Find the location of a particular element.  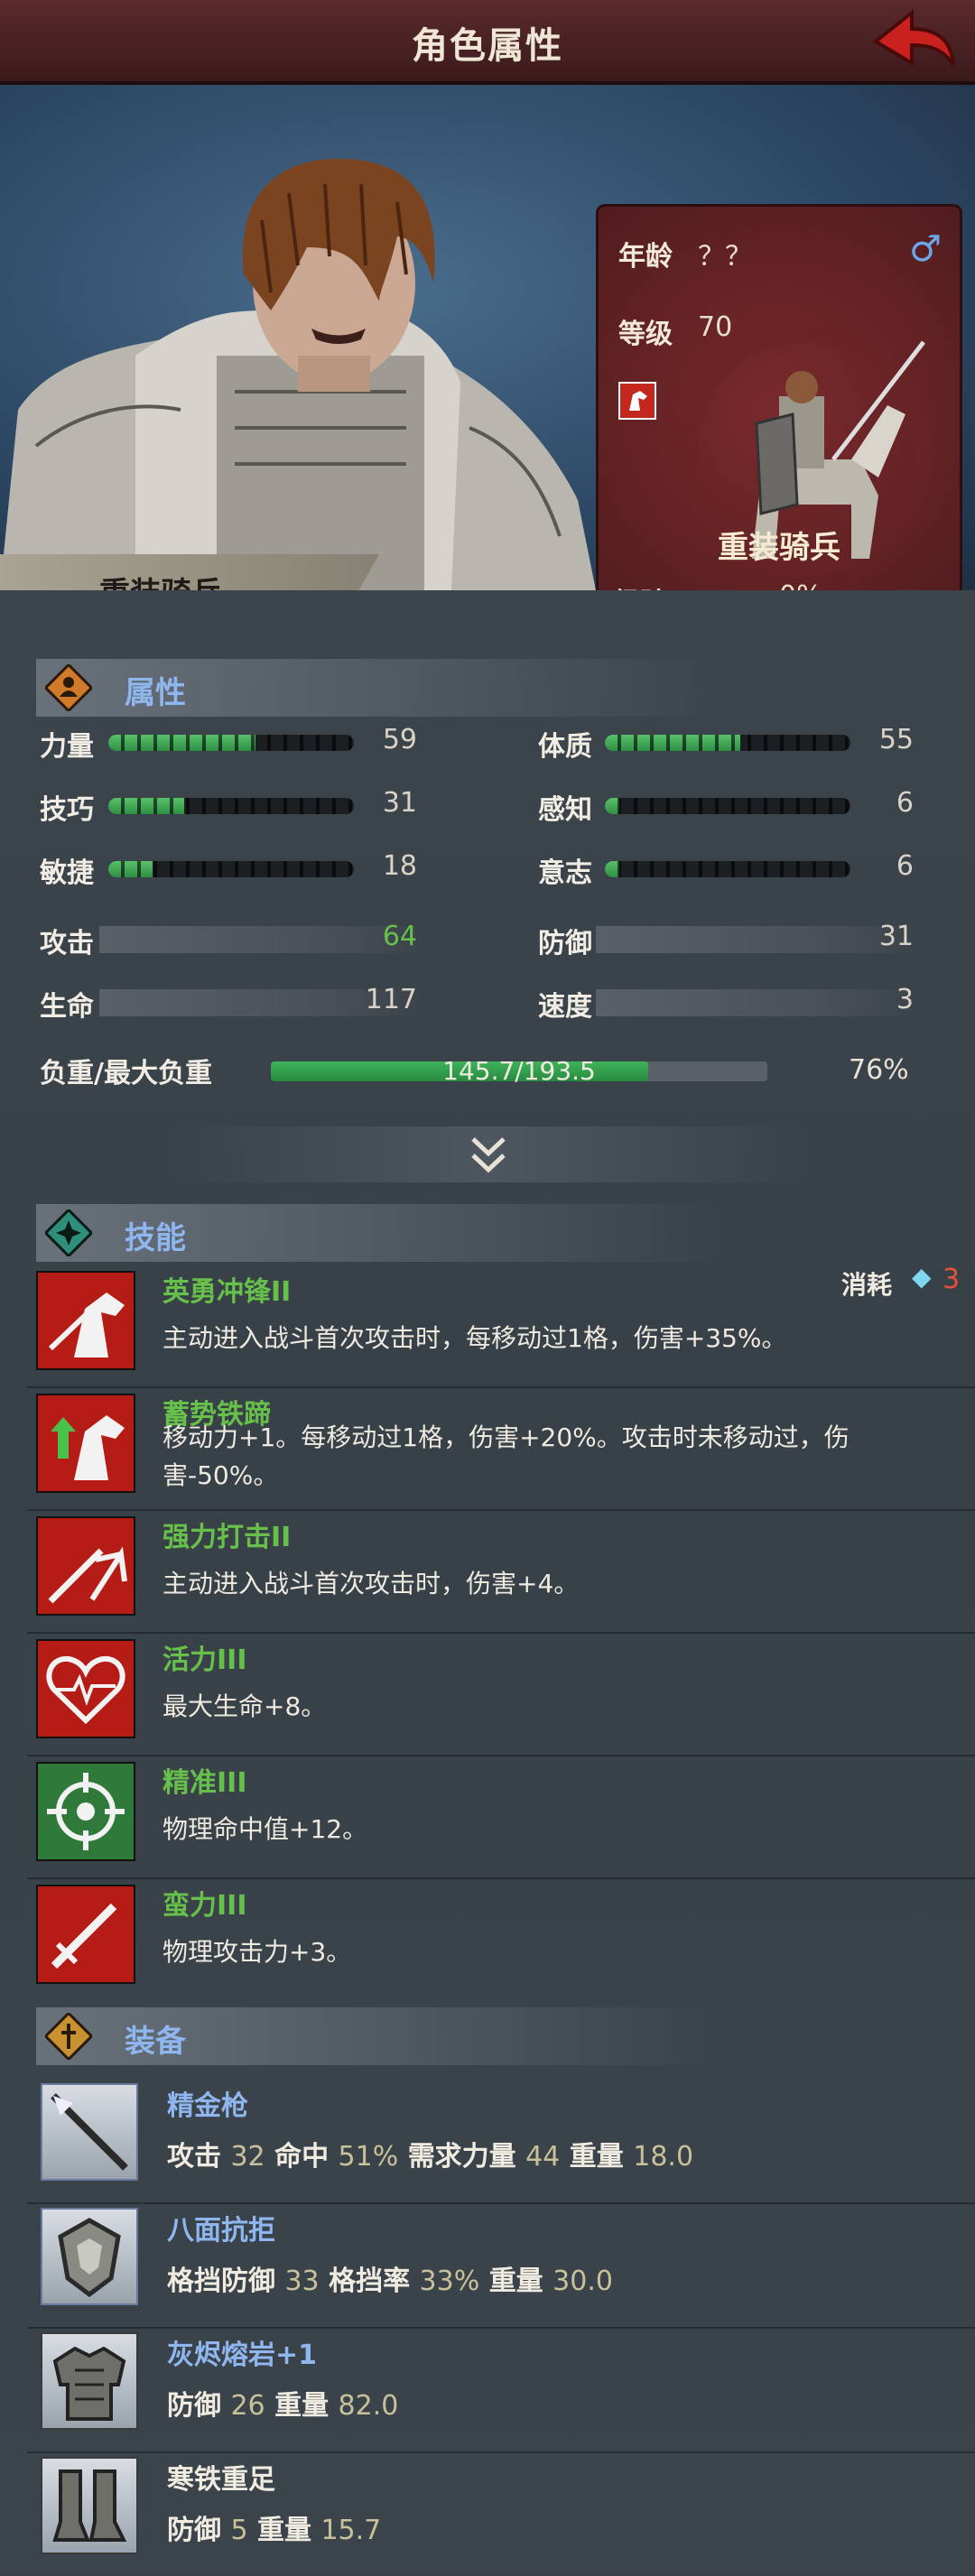

attack-value: 64 is located at coordinates (399, 936).